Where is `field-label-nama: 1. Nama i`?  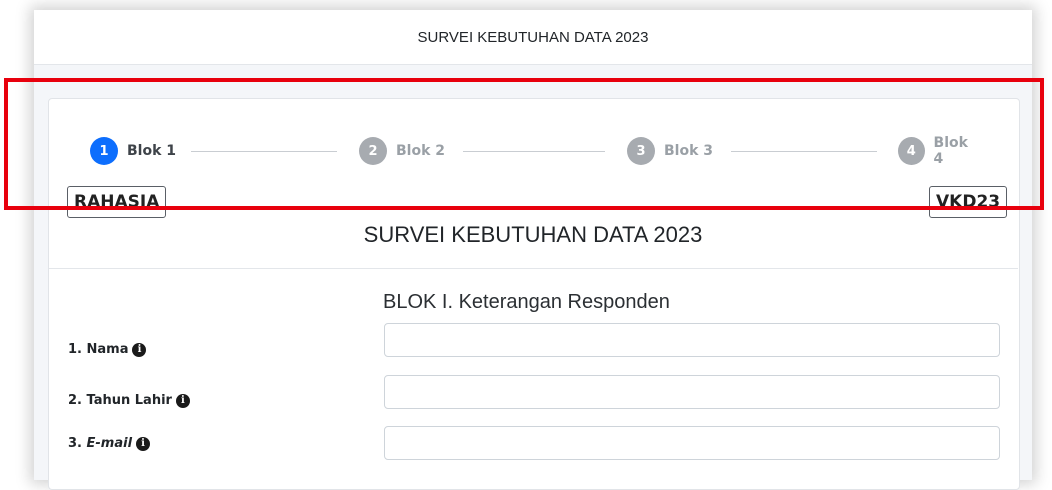 field-label-nama: 1. Nama i is located at coordinates (107, 349).